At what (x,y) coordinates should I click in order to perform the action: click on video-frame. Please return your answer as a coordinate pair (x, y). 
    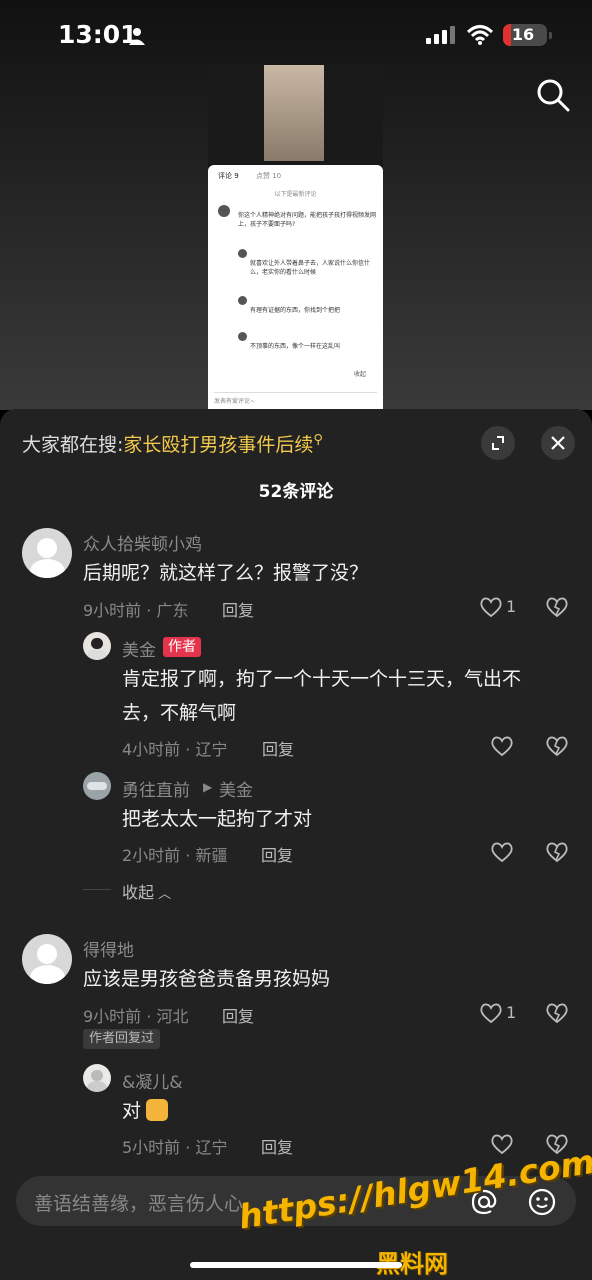
    Looking at the image, I should click on (295, 115).